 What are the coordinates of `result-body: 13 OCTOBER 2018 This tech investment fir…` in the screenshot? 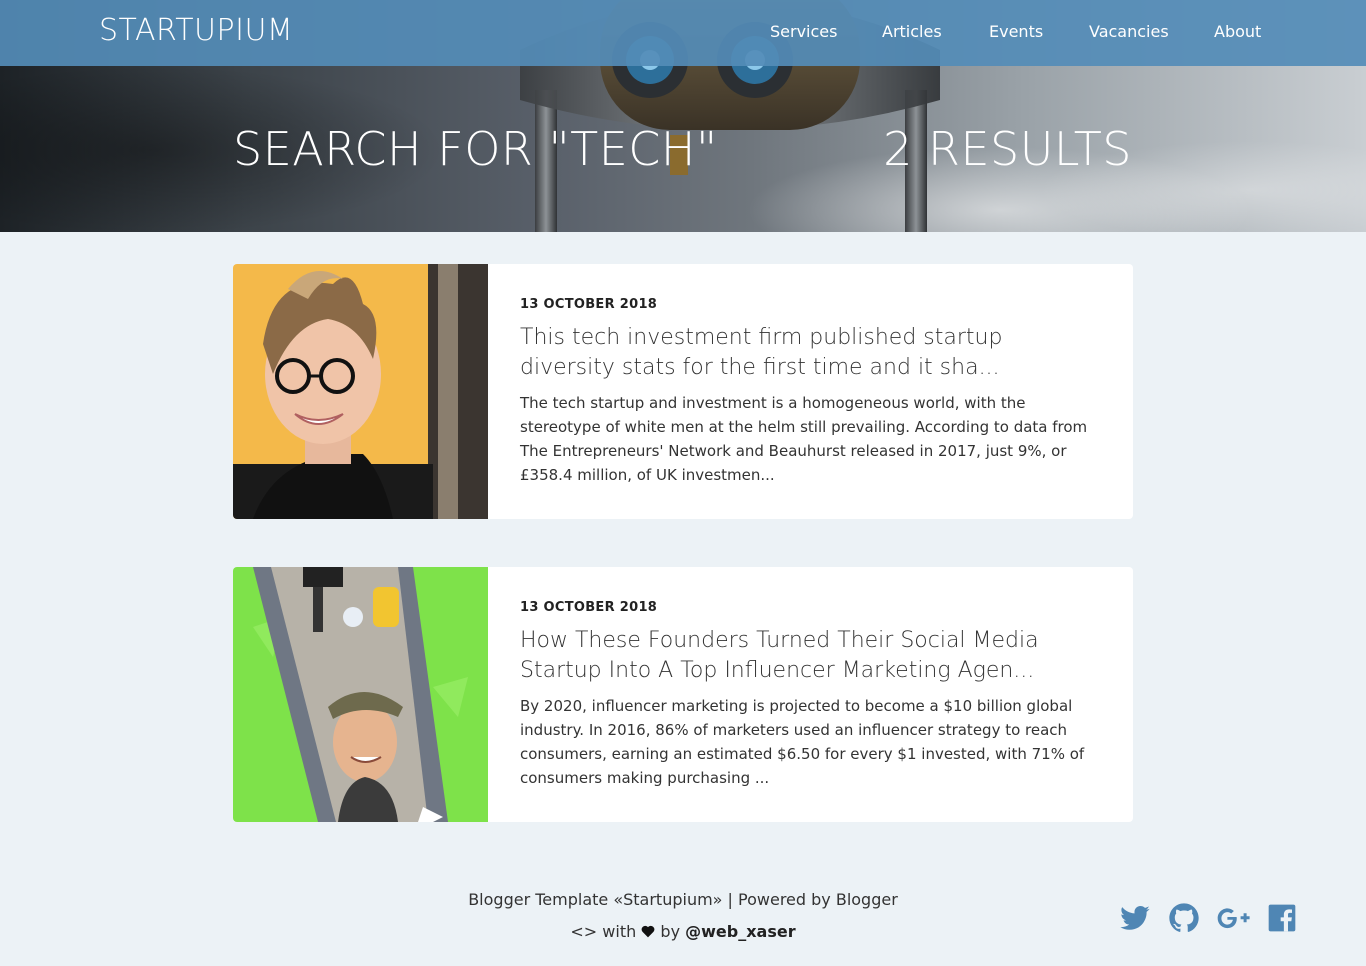 It's located at (810, 392).